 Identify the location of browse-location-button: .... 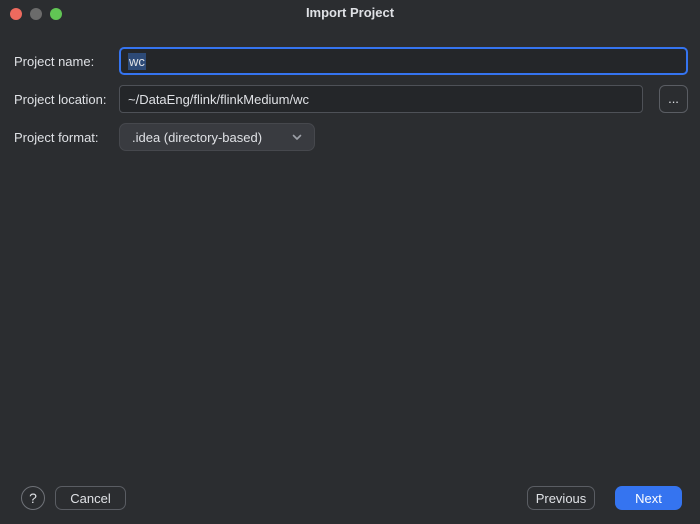
(673, 99).